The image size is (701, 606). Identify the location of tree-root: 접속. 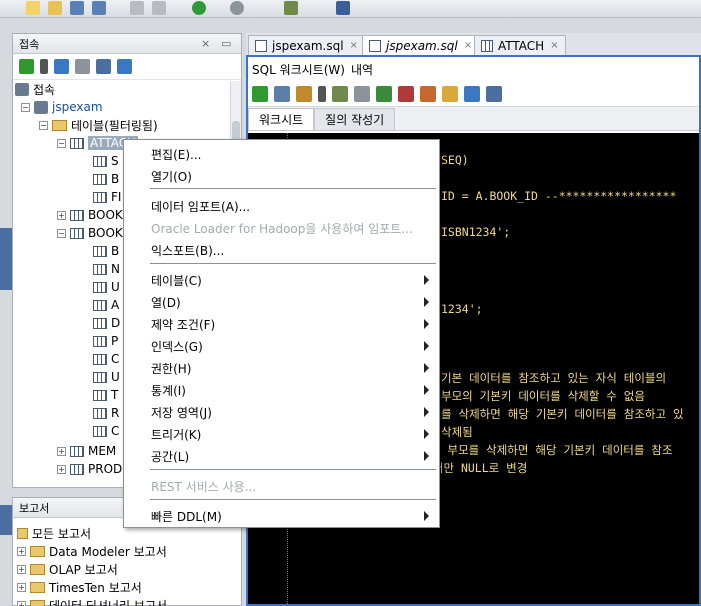
(35, 89).